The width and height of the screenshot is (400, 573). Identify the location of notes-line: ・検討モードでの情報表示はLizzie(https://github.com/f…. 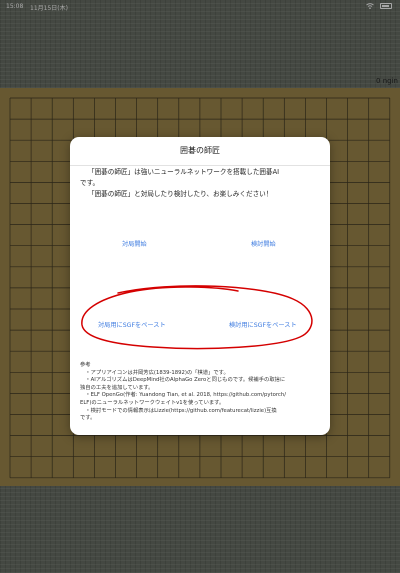
(178, 410).